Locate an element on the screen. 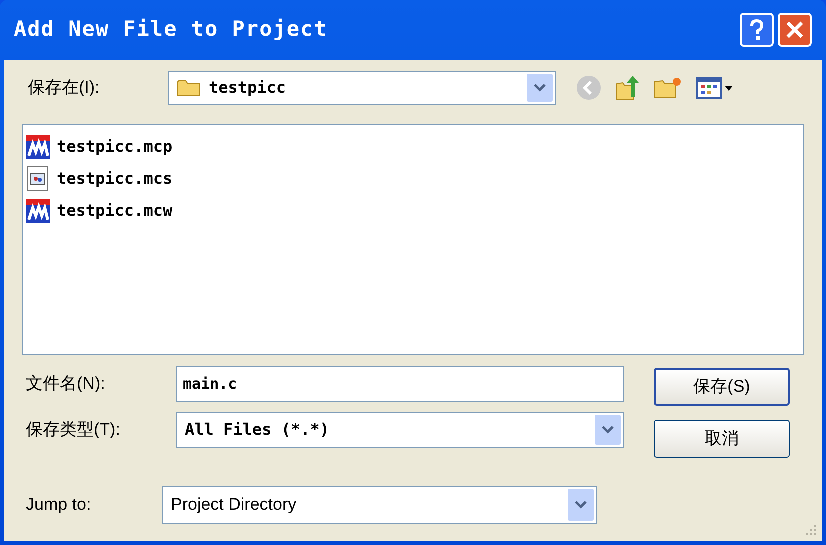 This screenshot has height=545, width=826. file-item: testpicc.mcw is located at coordinates (99, 211).